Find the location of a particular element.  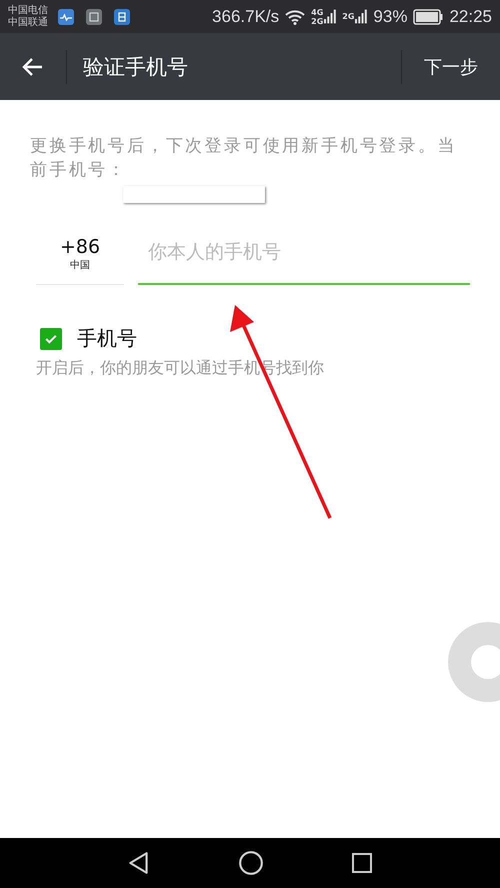

carrier-name: 中国电信 is located at coordinates (28, 10).